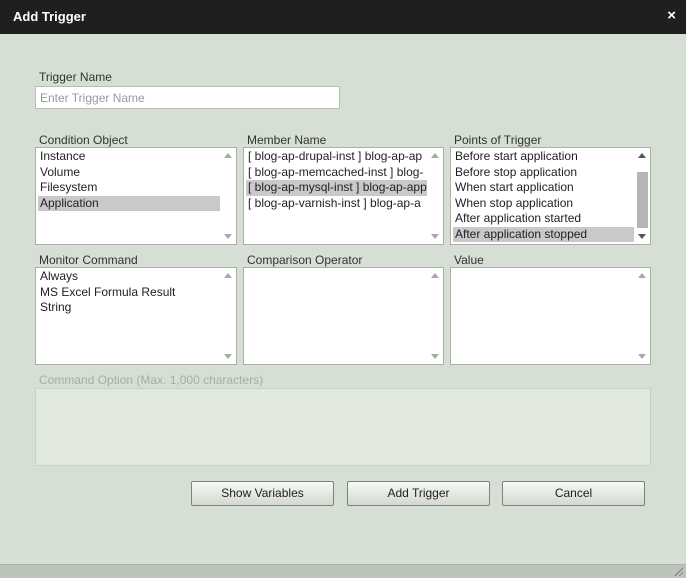  I want to click on dialog-title: Add Trigger, so click(49, 16).